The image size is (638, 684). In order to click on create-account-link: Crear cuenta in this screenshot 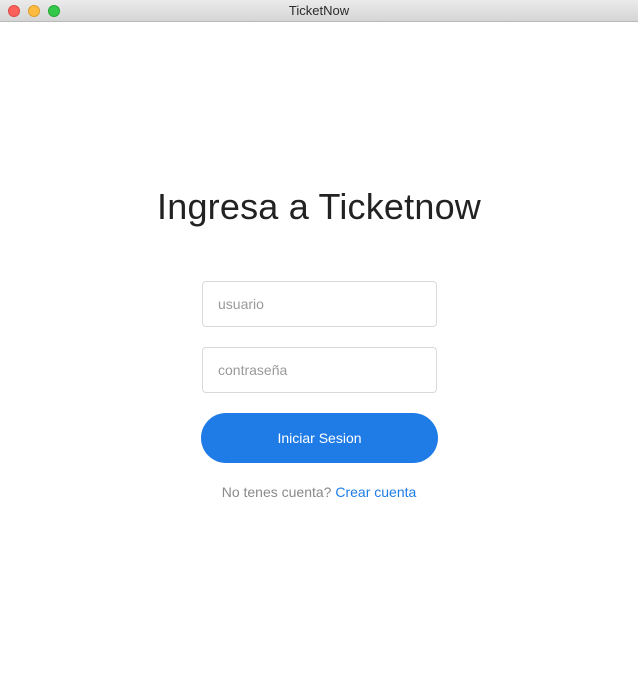, I will do `click(375, 492)`.